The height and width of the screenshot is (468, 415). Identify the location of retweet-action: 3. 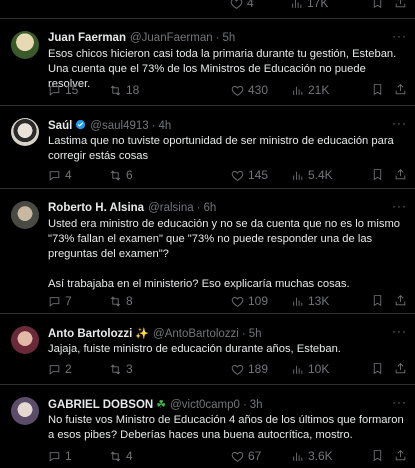
(121, 369).